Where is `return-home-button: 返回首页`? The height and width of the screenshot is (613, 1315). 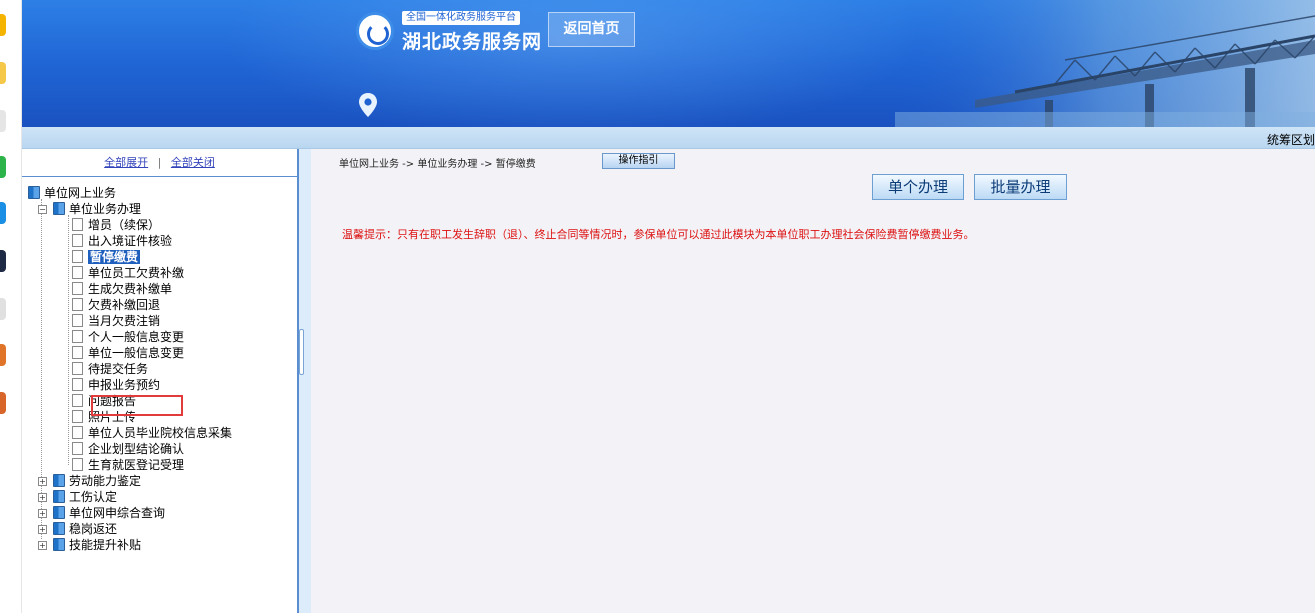 return-home-button: 返回首页 is located at coordinates (591, 29).